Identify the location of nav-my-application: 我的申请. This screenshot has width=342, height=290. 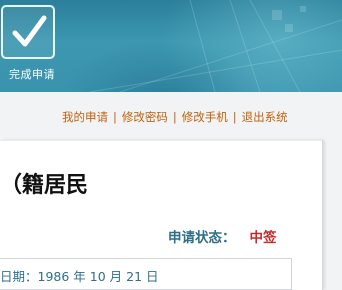
(85, 117).